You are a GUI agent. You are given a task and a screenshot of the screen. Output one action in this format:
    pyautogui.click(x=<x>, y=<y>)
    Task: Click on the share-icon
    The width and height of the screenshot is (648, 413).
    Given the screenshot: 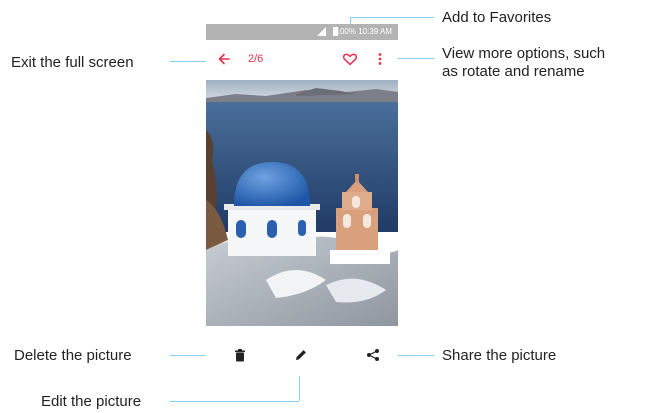 What is the action you would take?
    pyautogui.click(x=373, y=355)
    